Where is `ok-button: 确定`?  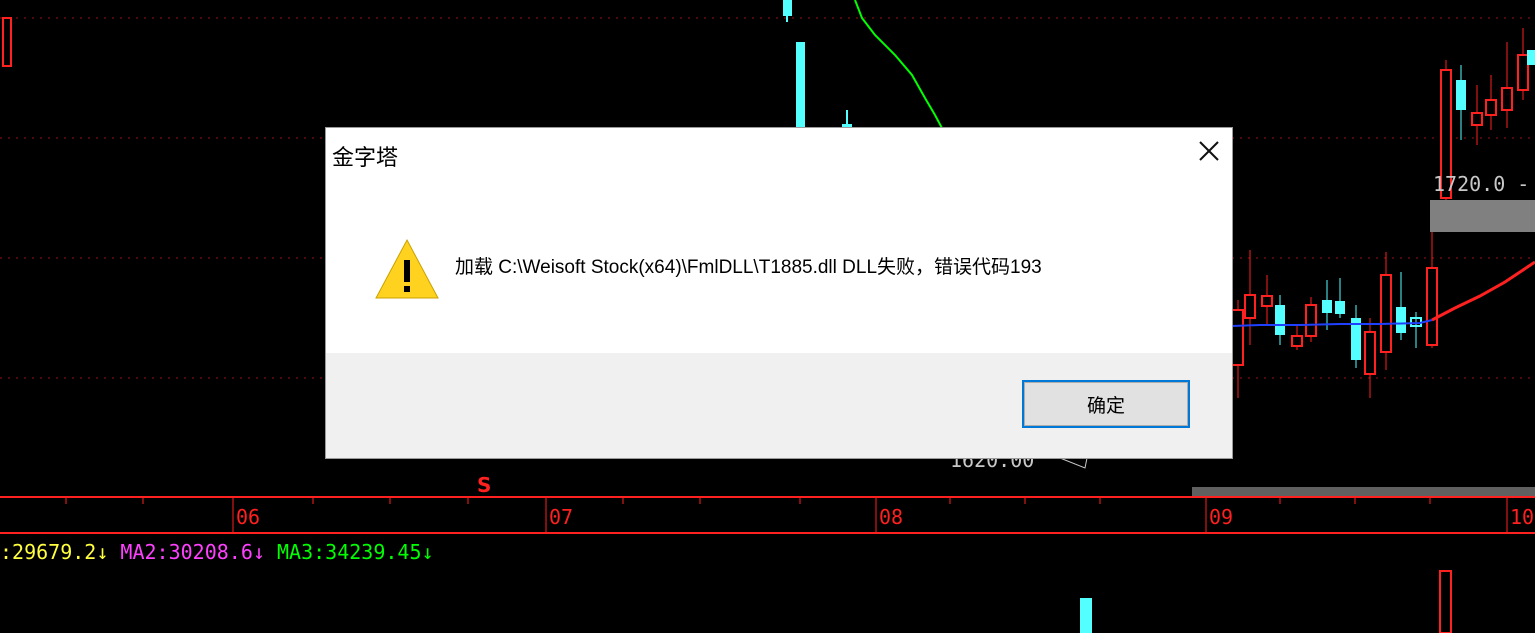
ok-button: 确定 is located at coordinates (1106, 404).